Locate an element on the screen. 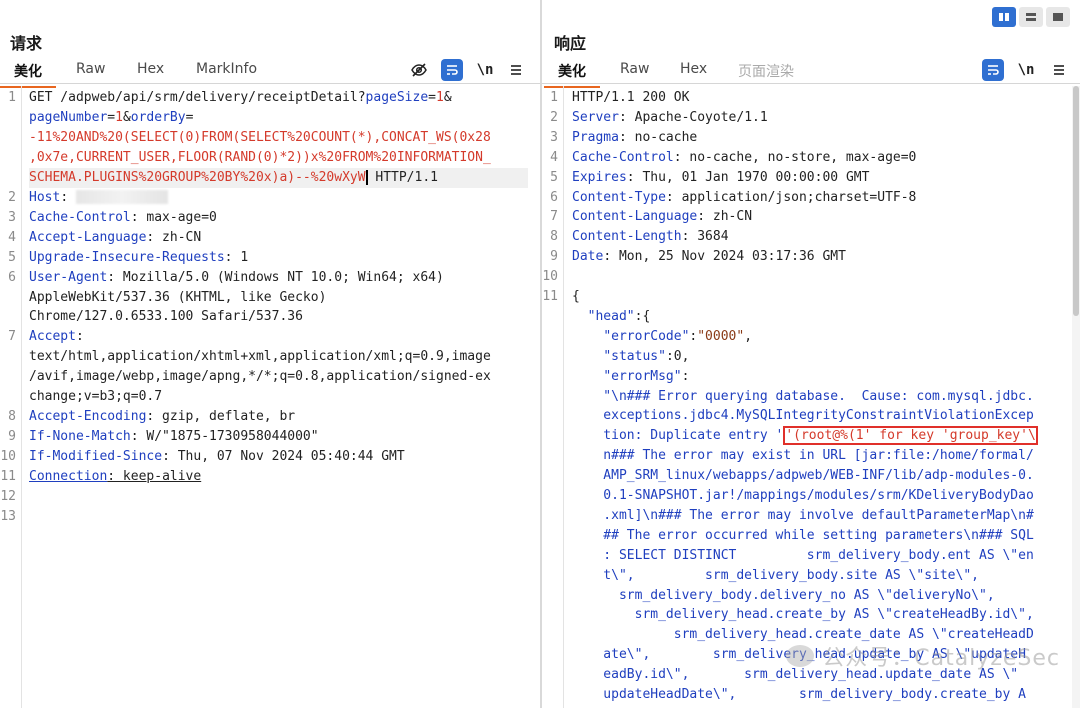 This screenshot has width=1080, height=708. tab-response-hex: Hex is located at coordinates (693, 69).